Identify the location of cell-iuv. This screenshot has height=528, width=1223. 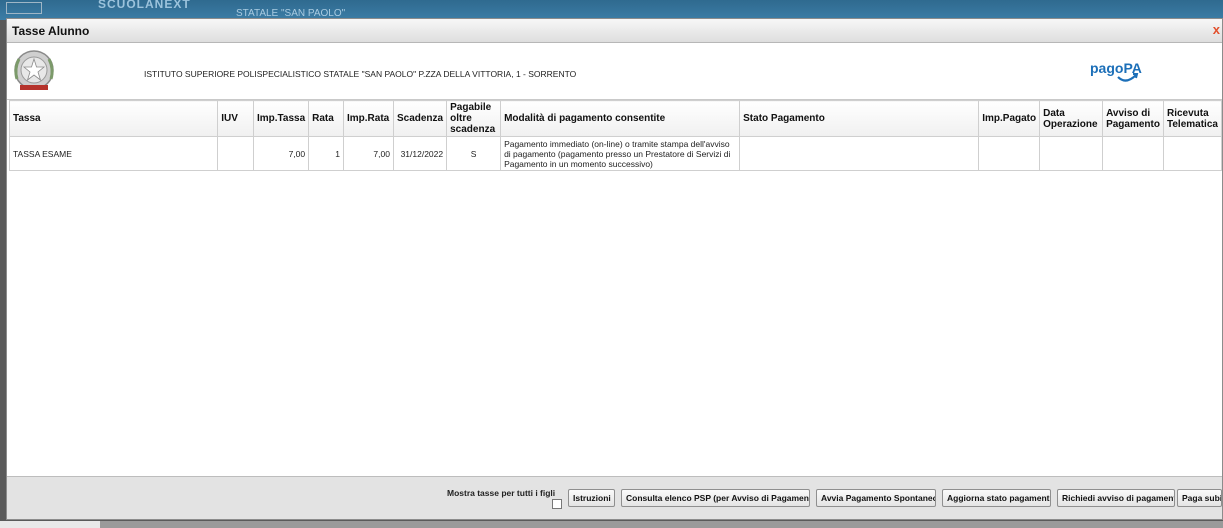
(235, 153).